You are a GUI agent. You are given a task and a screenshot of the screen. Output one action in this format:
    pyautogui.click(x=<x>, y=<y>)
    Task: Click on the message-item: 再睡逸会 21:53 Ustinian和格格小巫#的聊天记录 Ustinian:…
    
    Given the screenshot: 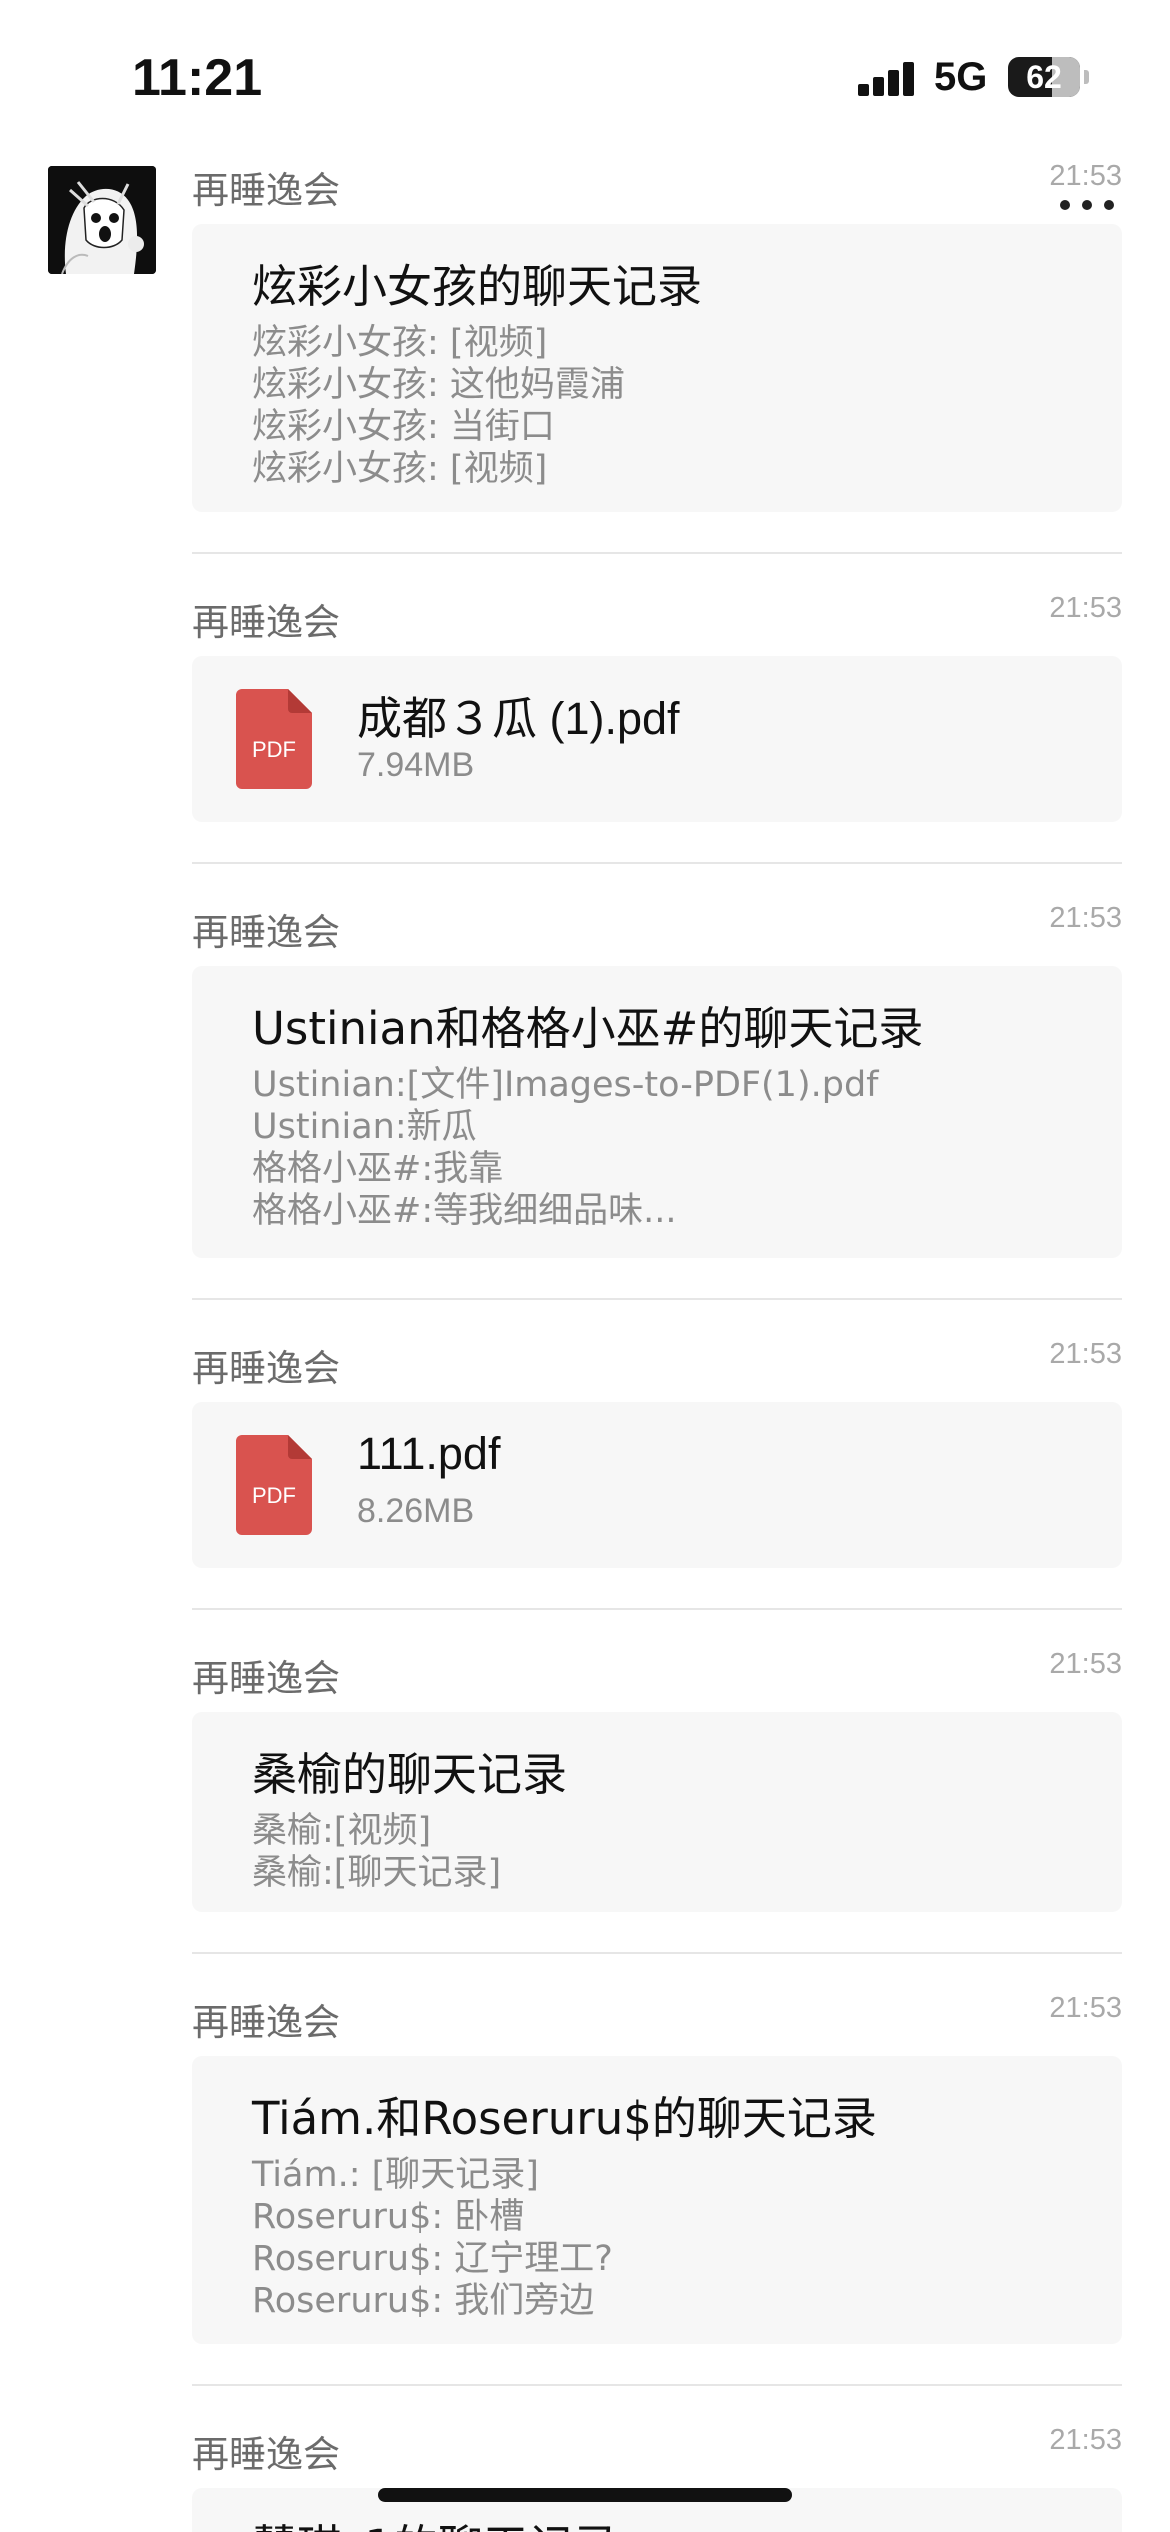 What is the action you would take?
    pyautogui.click(x=657, y=1080)
    